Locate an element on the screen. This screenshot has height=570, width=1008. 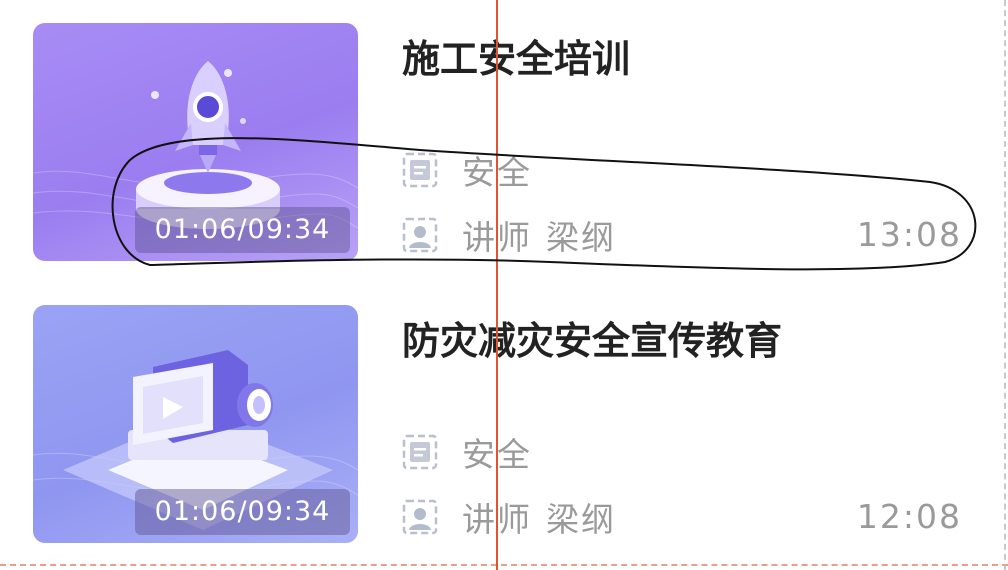
layout-guide-vertical-line is located at coordinates (497, 285).